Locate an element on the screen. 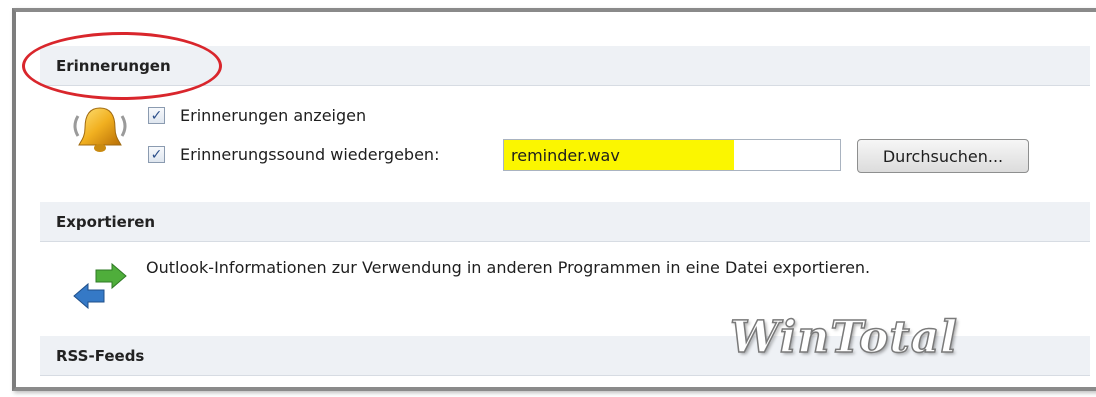 This screenshot has width=1096, height=397. play-sound-label: Erinnerungssound wiedergeben: is located at coordinates (310, 154).